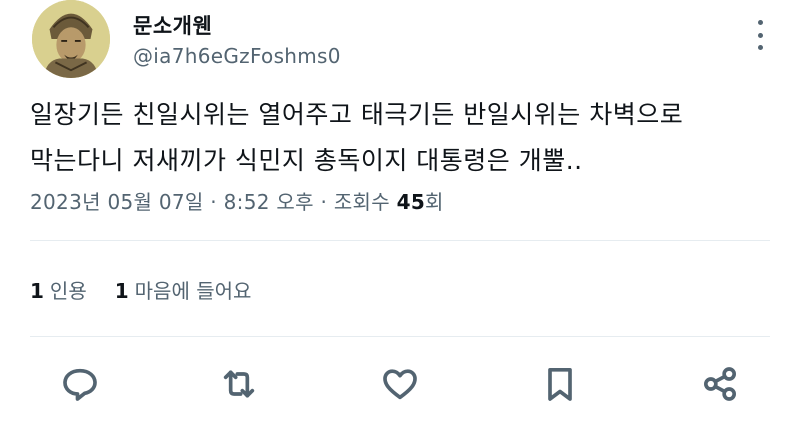 This screenshot has width=800, height=434. I want to click on bookmark-icon, so click(560, 384).